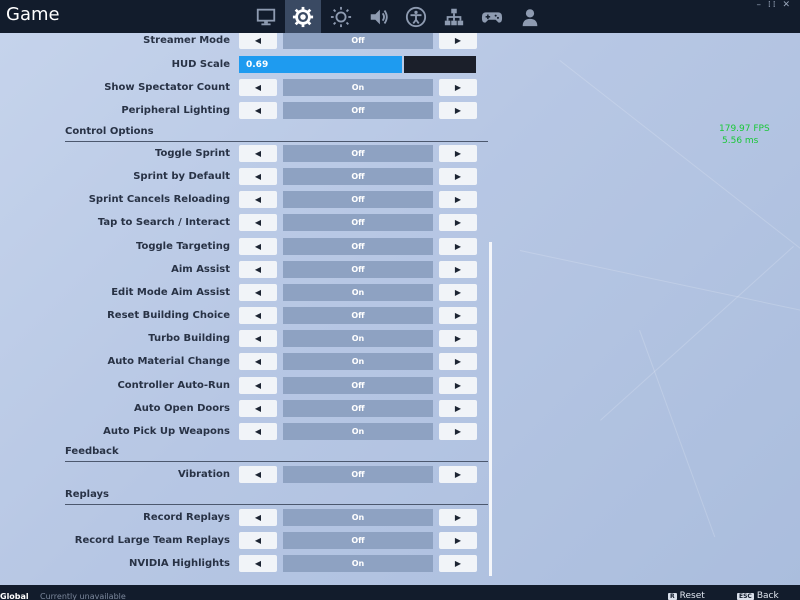 This screenshot has width=800, height=600. I want to click on setting-row-sprint-cancels-reloading: Sprint Cancels Reloading ◀ Off ▶, so click(245, 201).